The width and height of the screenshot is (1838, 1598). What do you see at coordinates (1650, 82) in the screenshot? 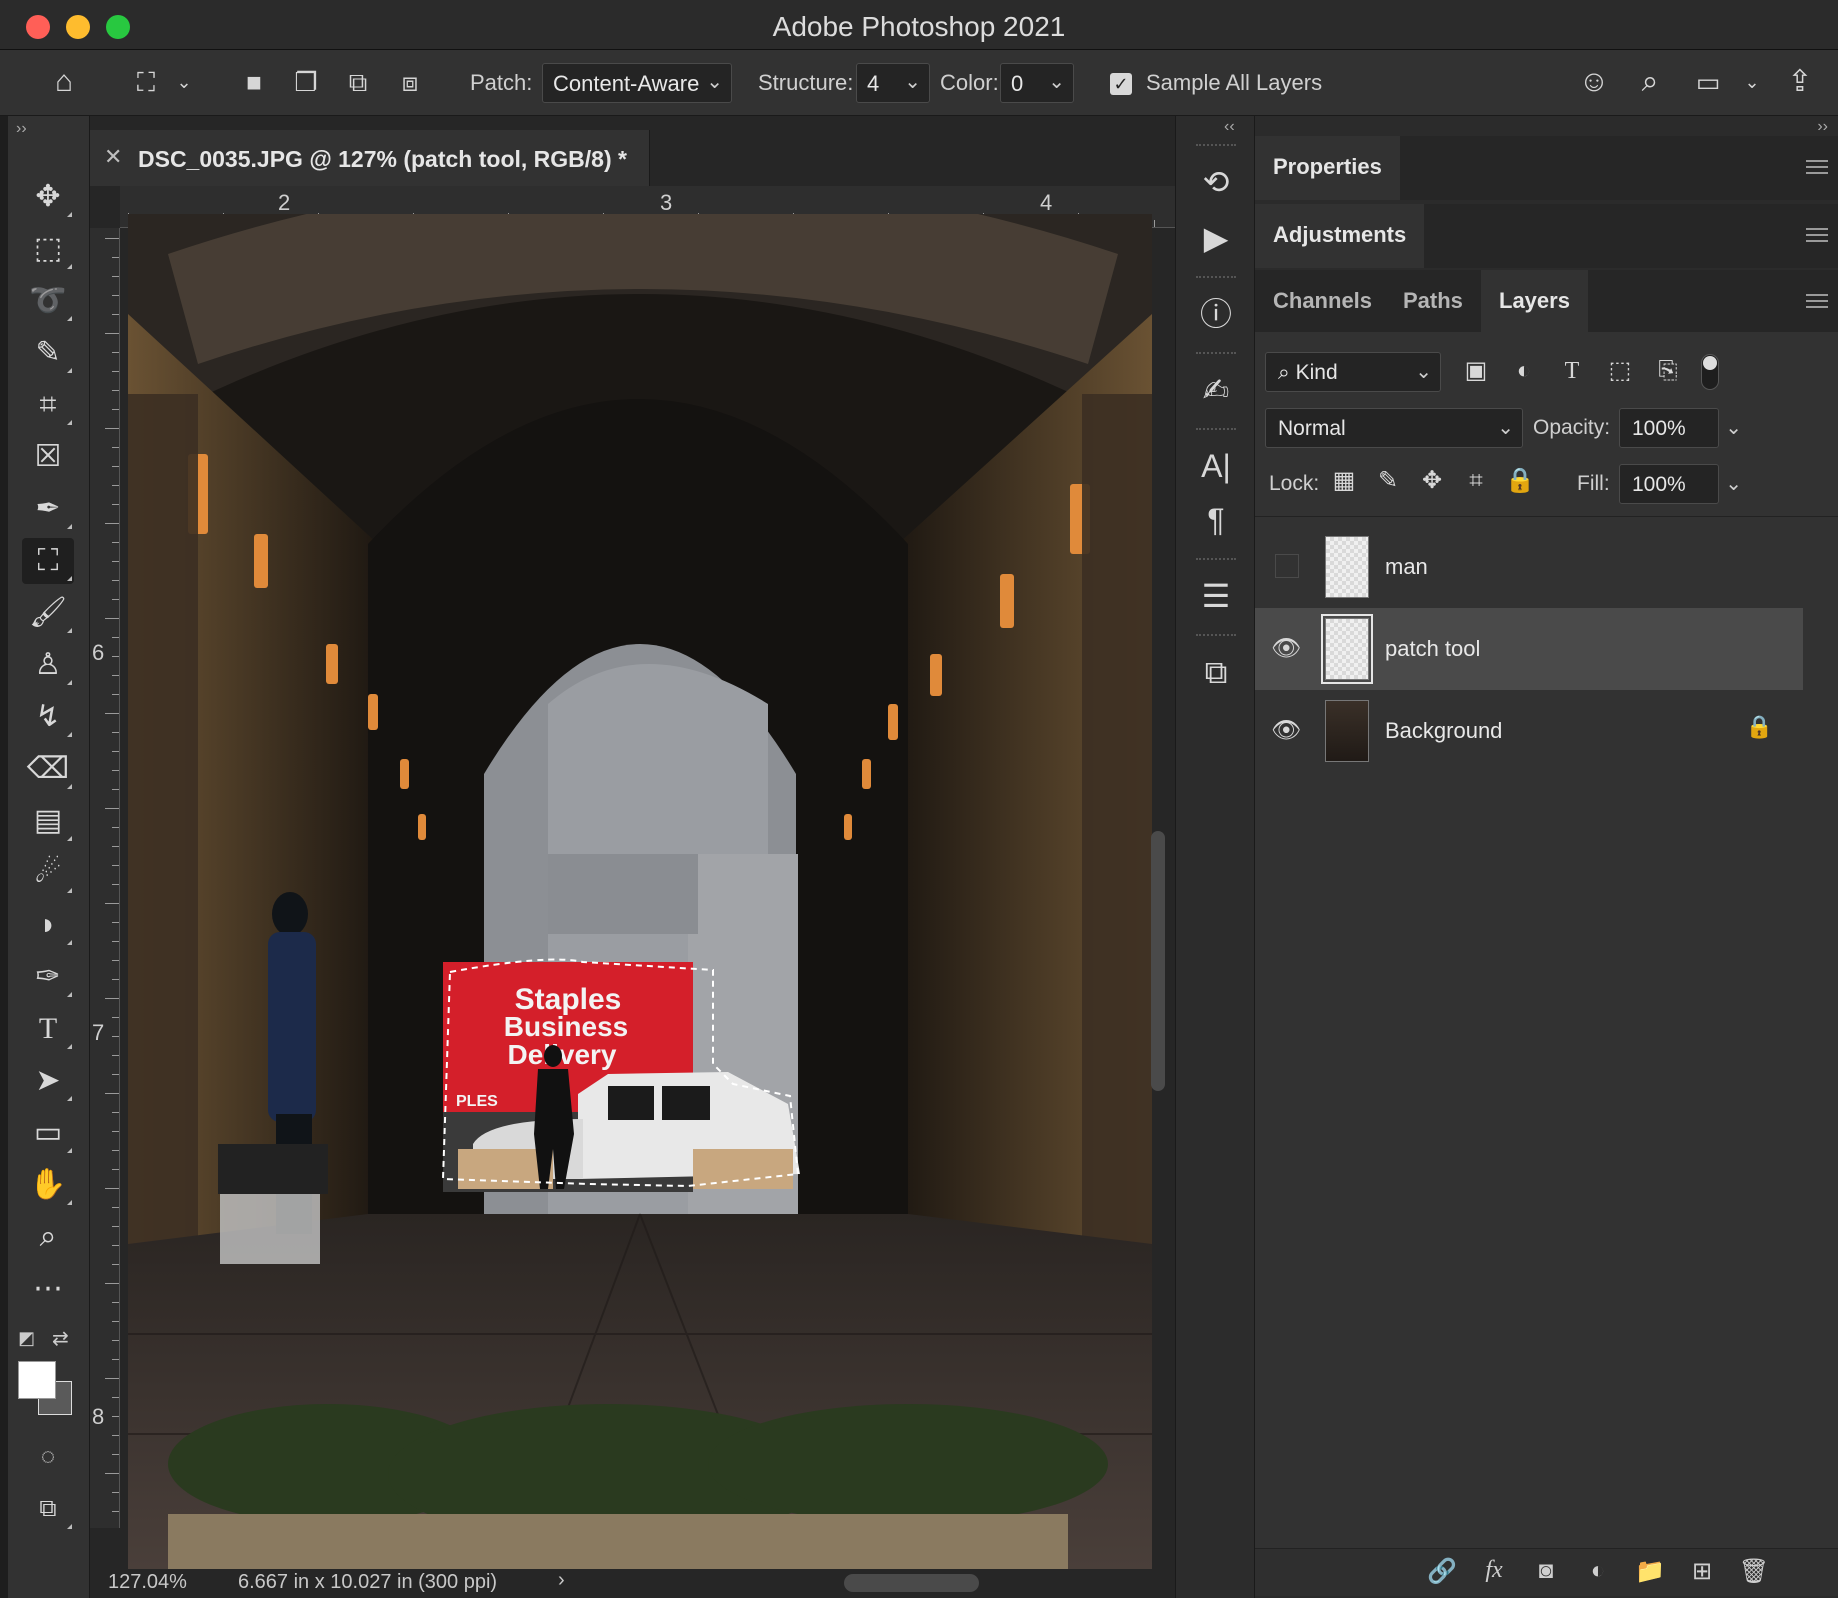
I see `search-icon: ⌕` at bounding box center [1650, 82].